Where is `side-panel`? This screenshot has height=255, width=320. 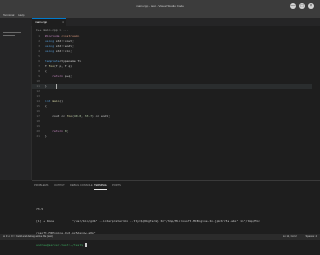 side-panel is located at coordinates (16, 103).